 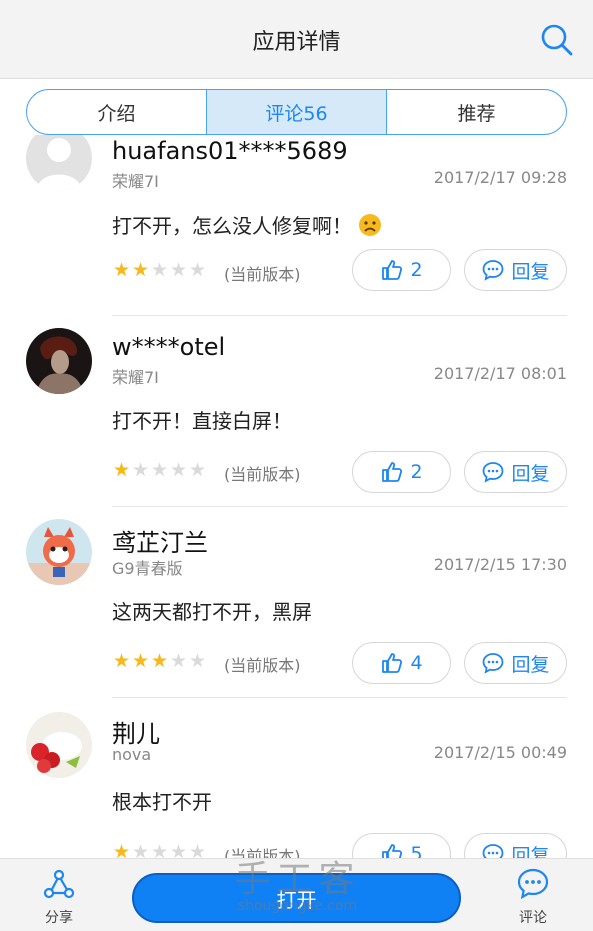 I want to click on review-text: 这两天都打不开，黑屏, so click(x=212, y=612).